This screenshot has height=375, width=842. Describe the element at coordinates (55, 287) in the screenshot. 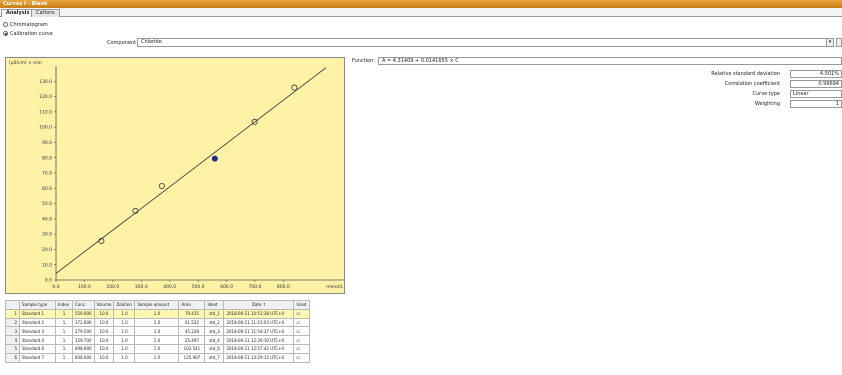

I see `x-tick-label: 0.0` at that location.